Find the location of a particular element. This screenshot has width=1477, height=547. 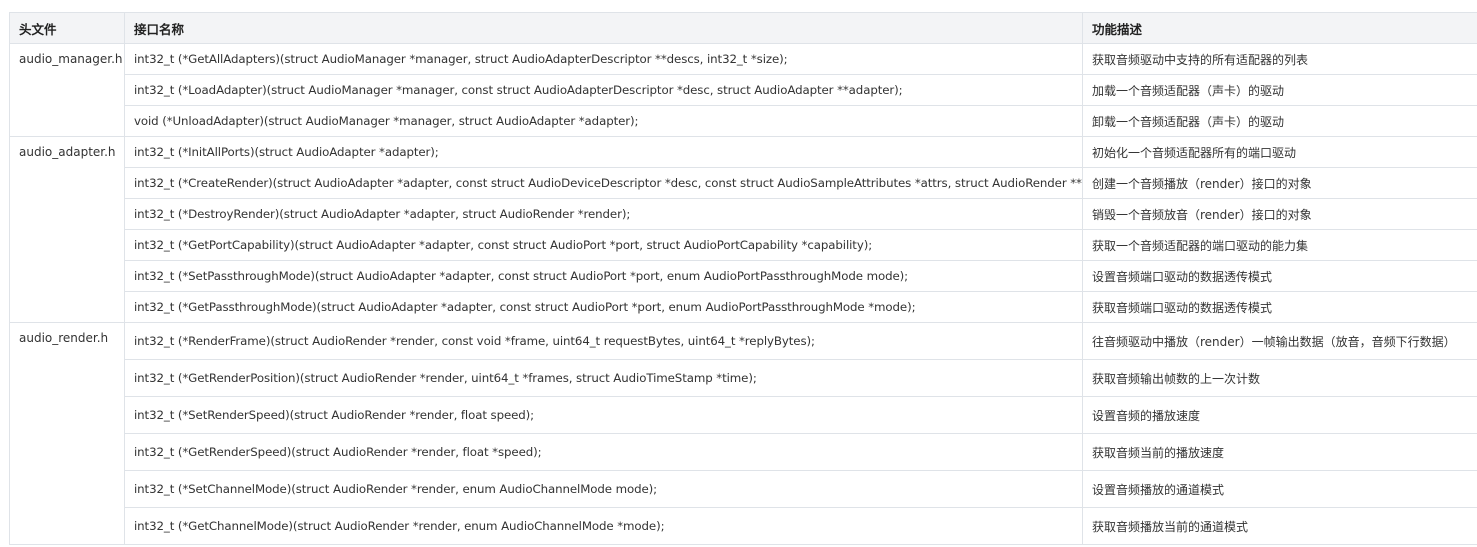

description-cell: 获取音频输出帧数的上一次计数 is located at coordinates (1279, 378).